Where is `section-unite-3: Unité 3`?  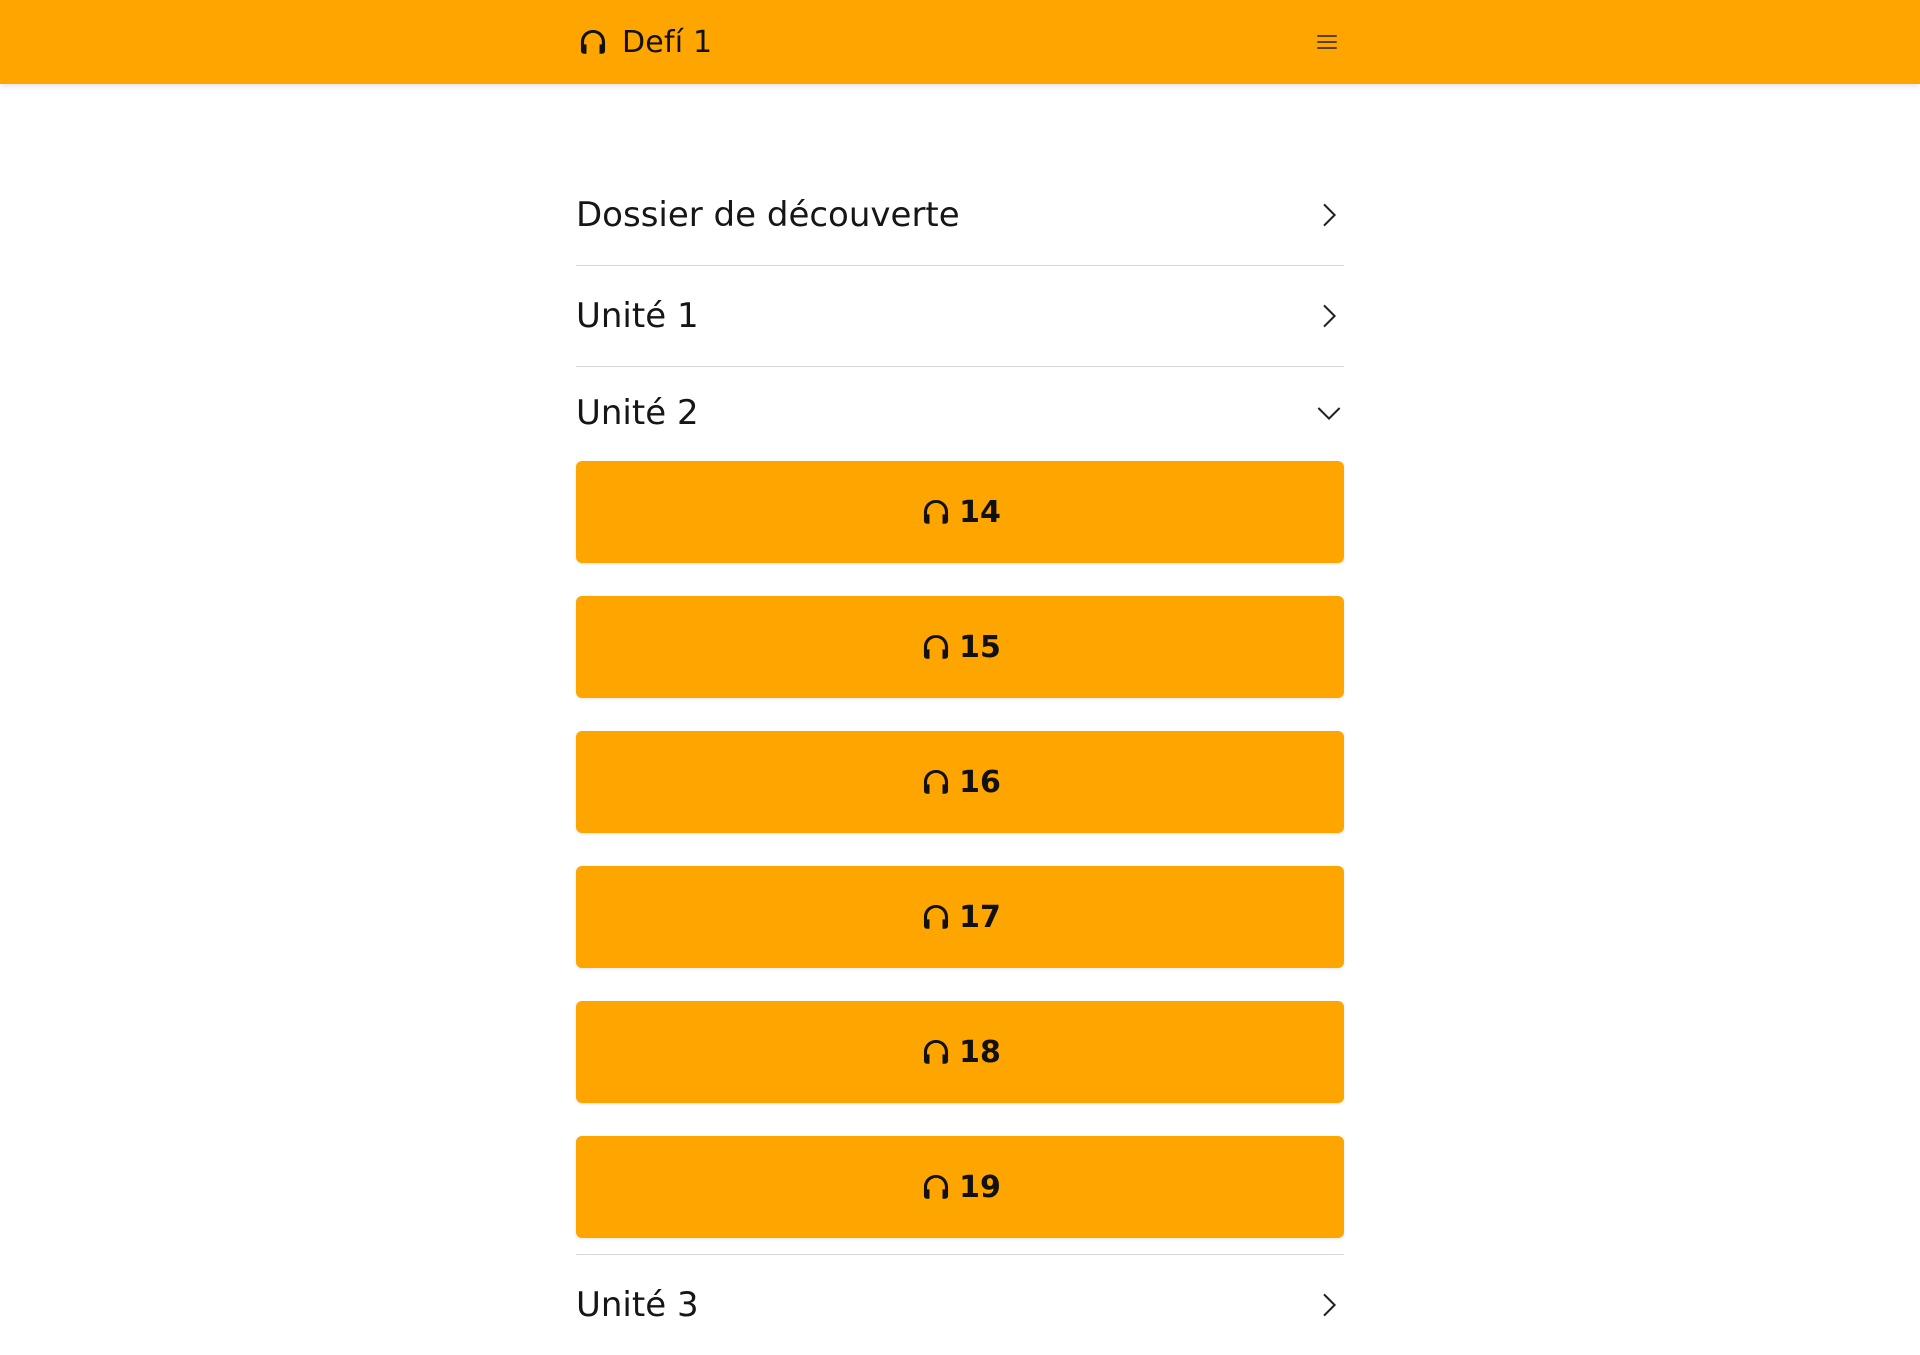
section-unite-3: Unité 3 is located at coordinates (960, 1305).